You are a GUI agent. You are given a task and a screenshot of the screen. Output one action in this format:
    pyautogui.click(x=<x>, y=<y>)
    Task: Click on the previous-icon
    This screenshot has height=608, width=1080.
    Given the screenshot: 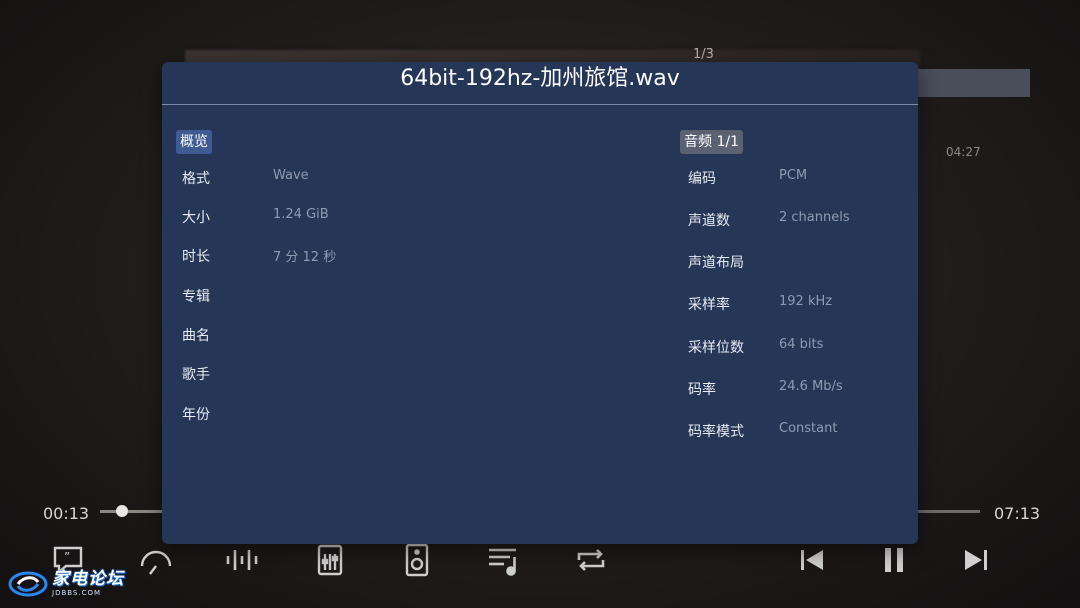 What is the action you would take?
    pyautogui.click(x=812, y=560)
    